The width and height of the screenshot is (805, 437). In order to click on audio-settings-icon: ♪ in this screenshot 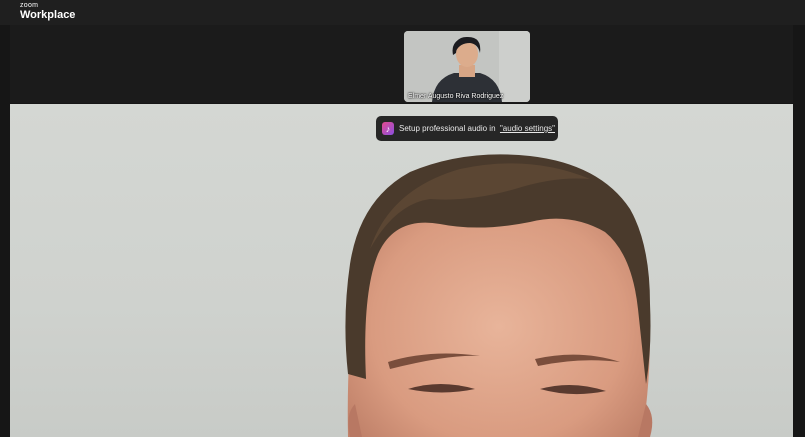, I will do `click(388, 128)`.